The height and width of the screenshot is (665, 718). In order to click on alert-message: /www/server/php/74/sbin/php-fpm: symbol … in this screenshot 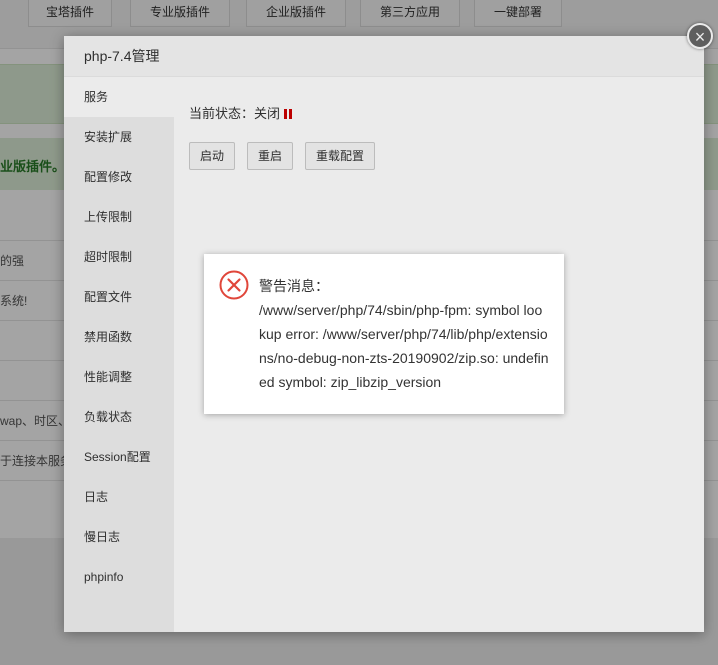, I will do `click(404, 346)`.